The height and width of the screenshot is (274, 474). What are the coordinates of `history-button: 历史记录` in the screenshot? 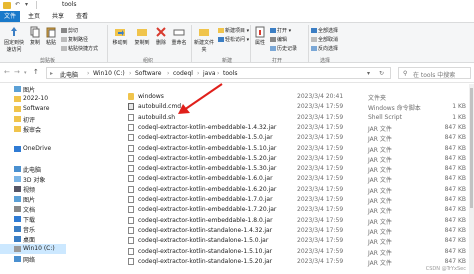 It's located at (283, 48).